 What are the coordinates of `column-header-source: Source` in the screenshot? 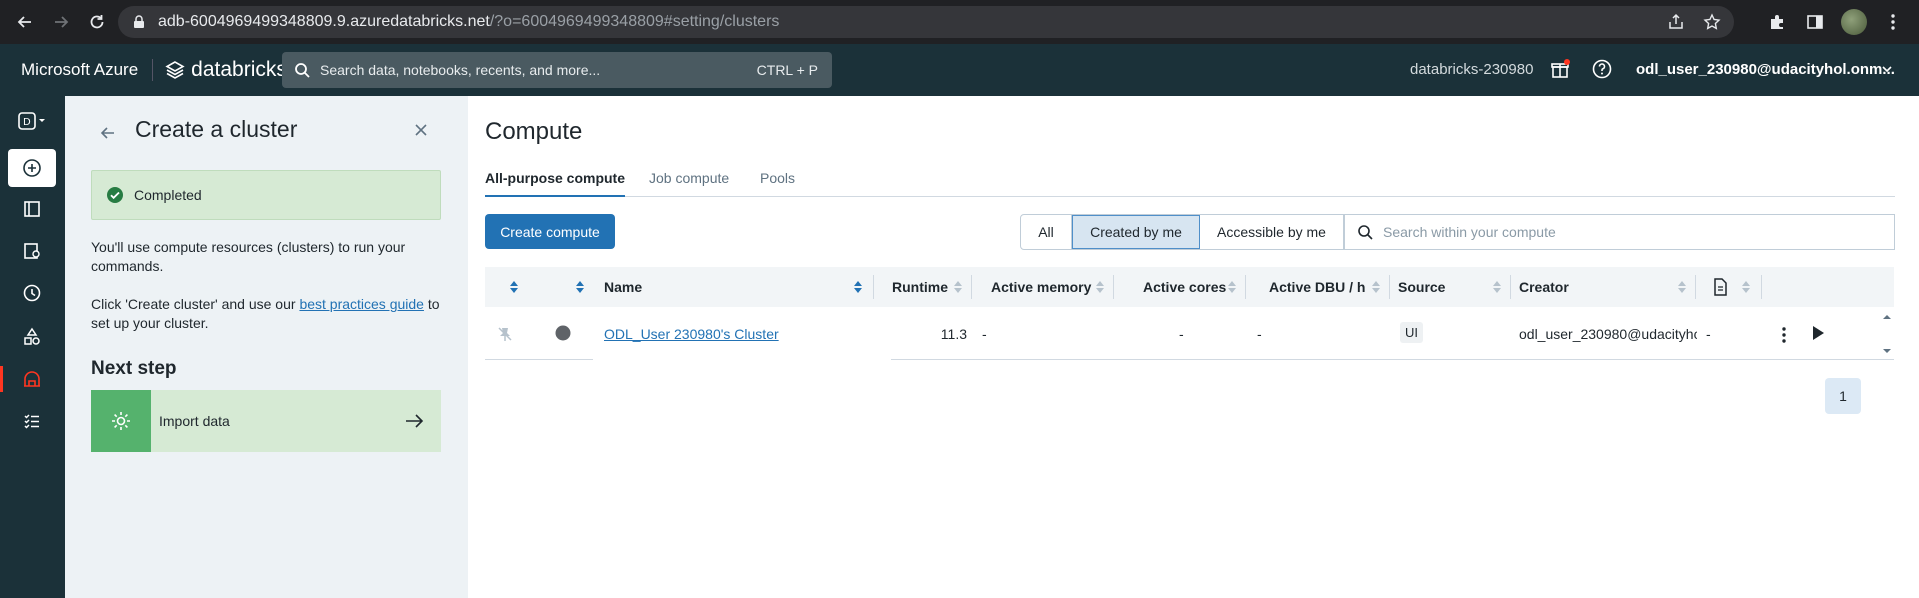 It's located at (1421, 287).